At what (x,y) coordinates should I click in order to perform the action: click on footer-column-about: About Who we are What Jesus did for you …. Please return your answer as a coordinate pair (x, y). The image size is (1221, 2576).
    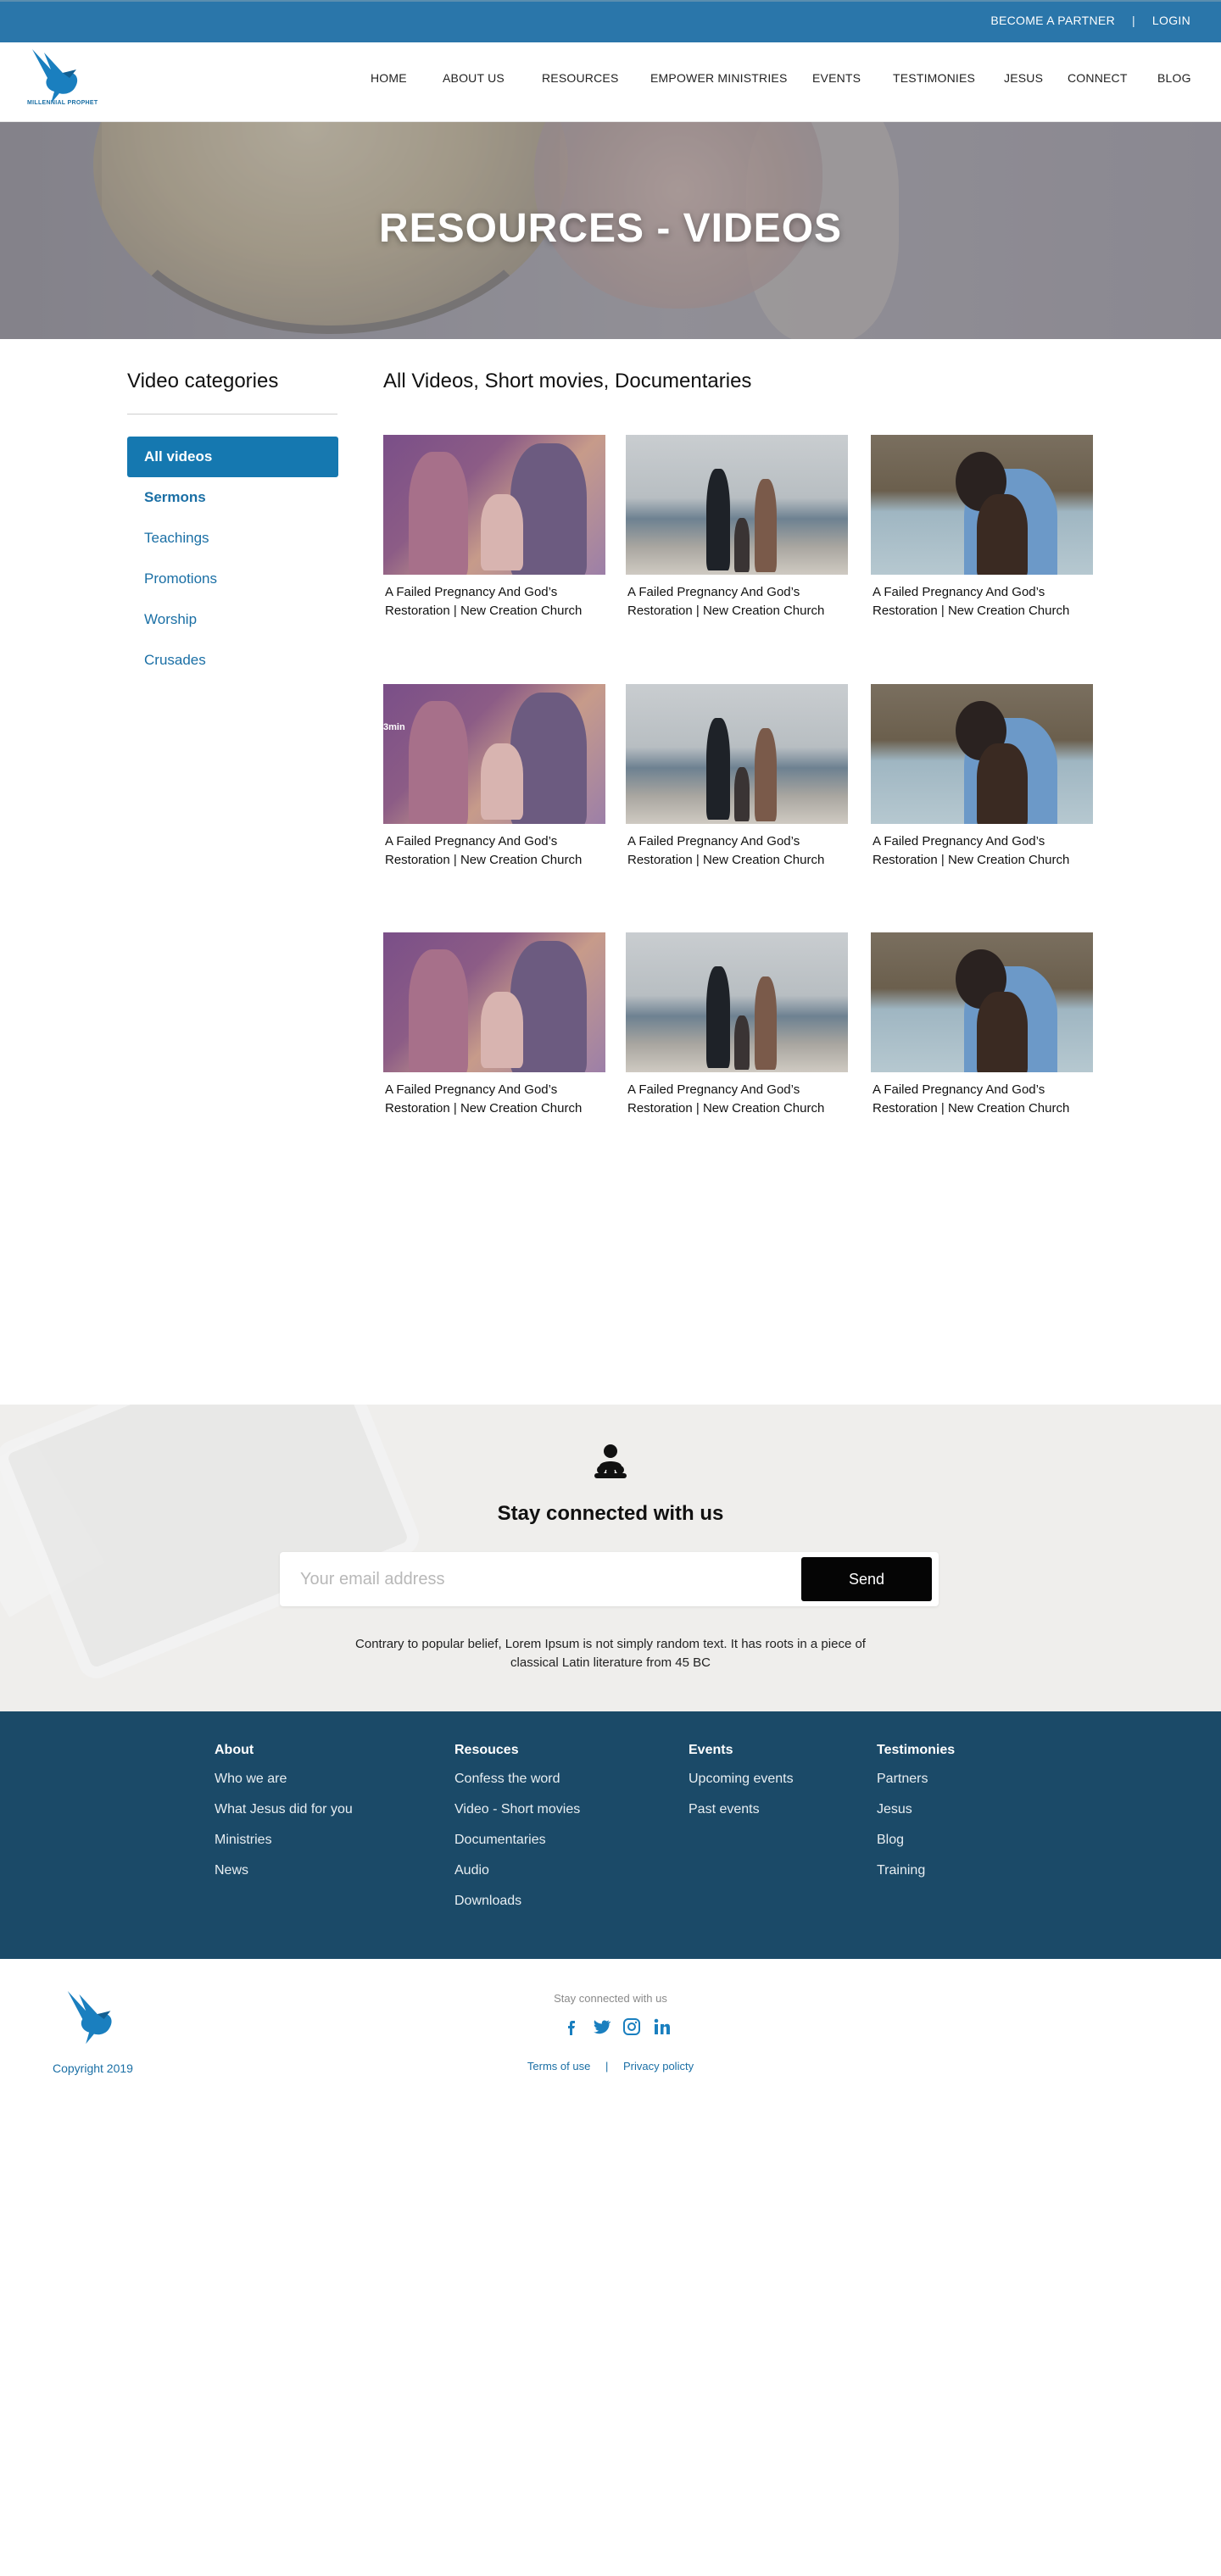
    Looking at the image, I should click on (284, 1817).